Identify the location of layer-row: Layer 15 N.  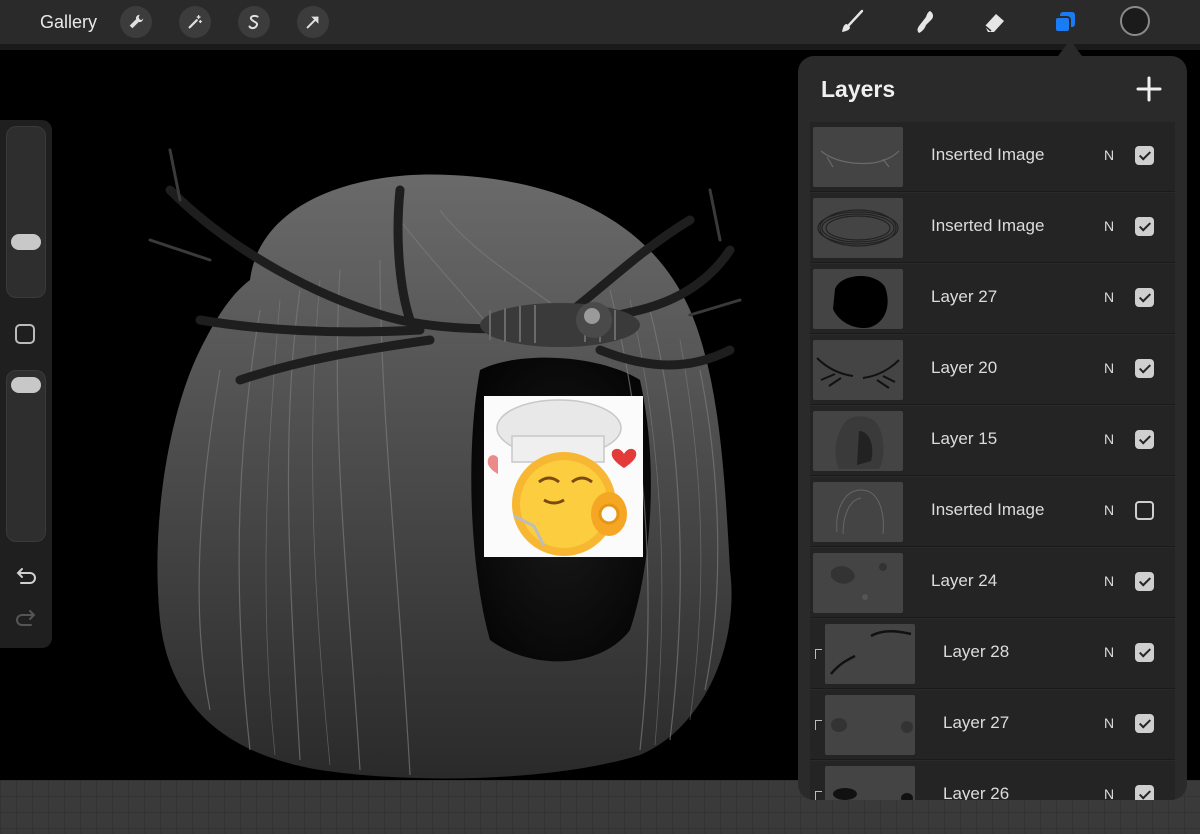
(992, 441).